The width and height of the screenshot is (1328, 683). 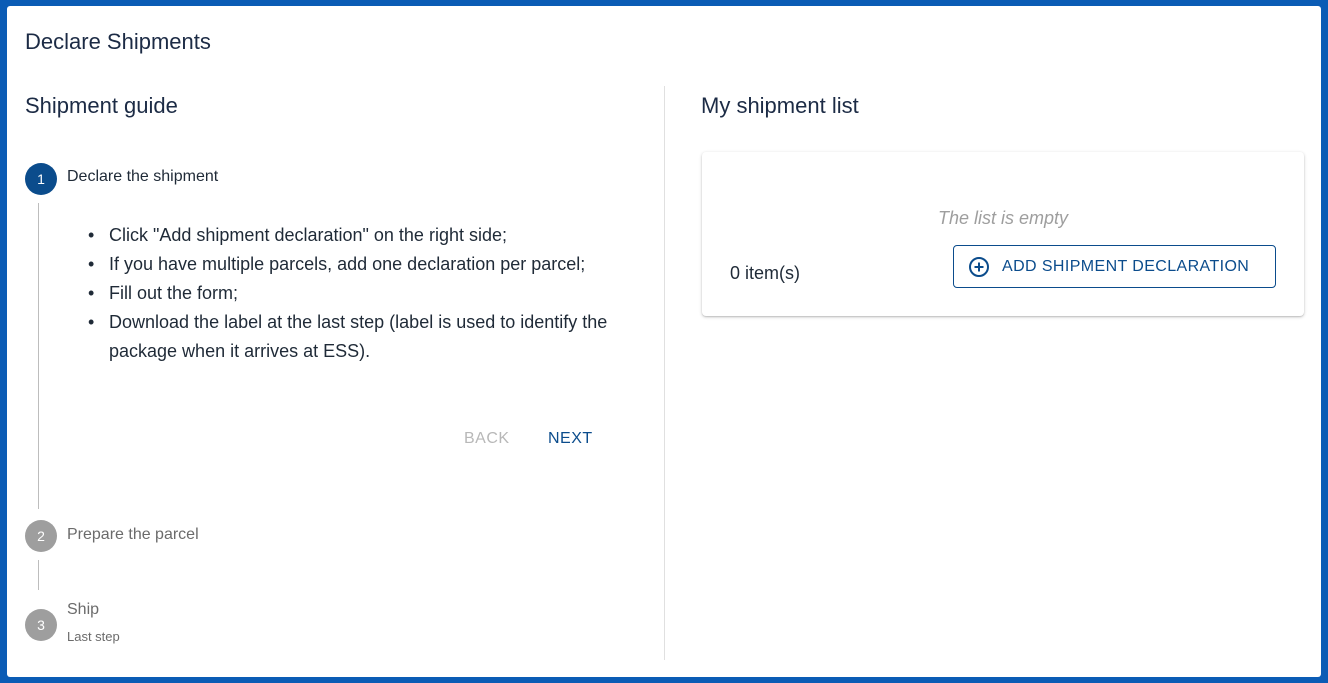 I want to click on add-shipment-declaration-label: ADD SHIPMENT DECLARATION, so click(x=1126, y=266).